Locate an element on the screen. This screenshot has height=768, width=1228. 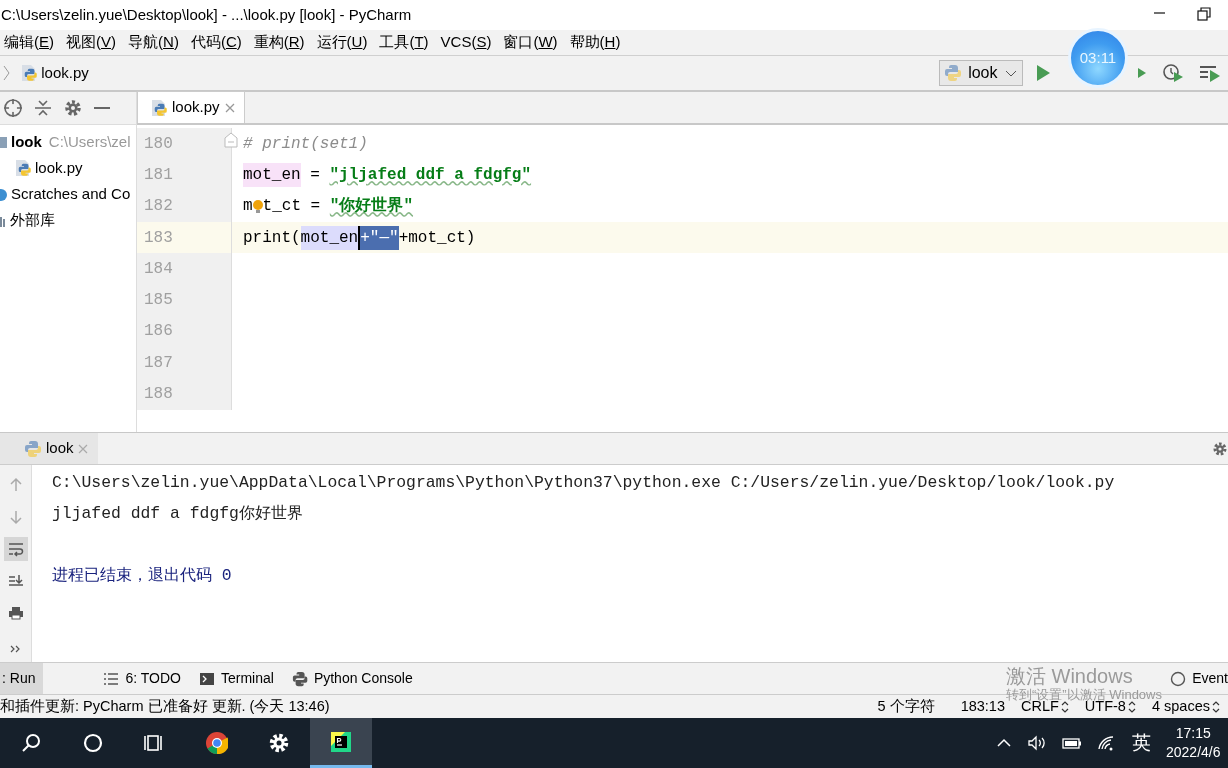
line-number: 183 is located at coordinates (158, 238).